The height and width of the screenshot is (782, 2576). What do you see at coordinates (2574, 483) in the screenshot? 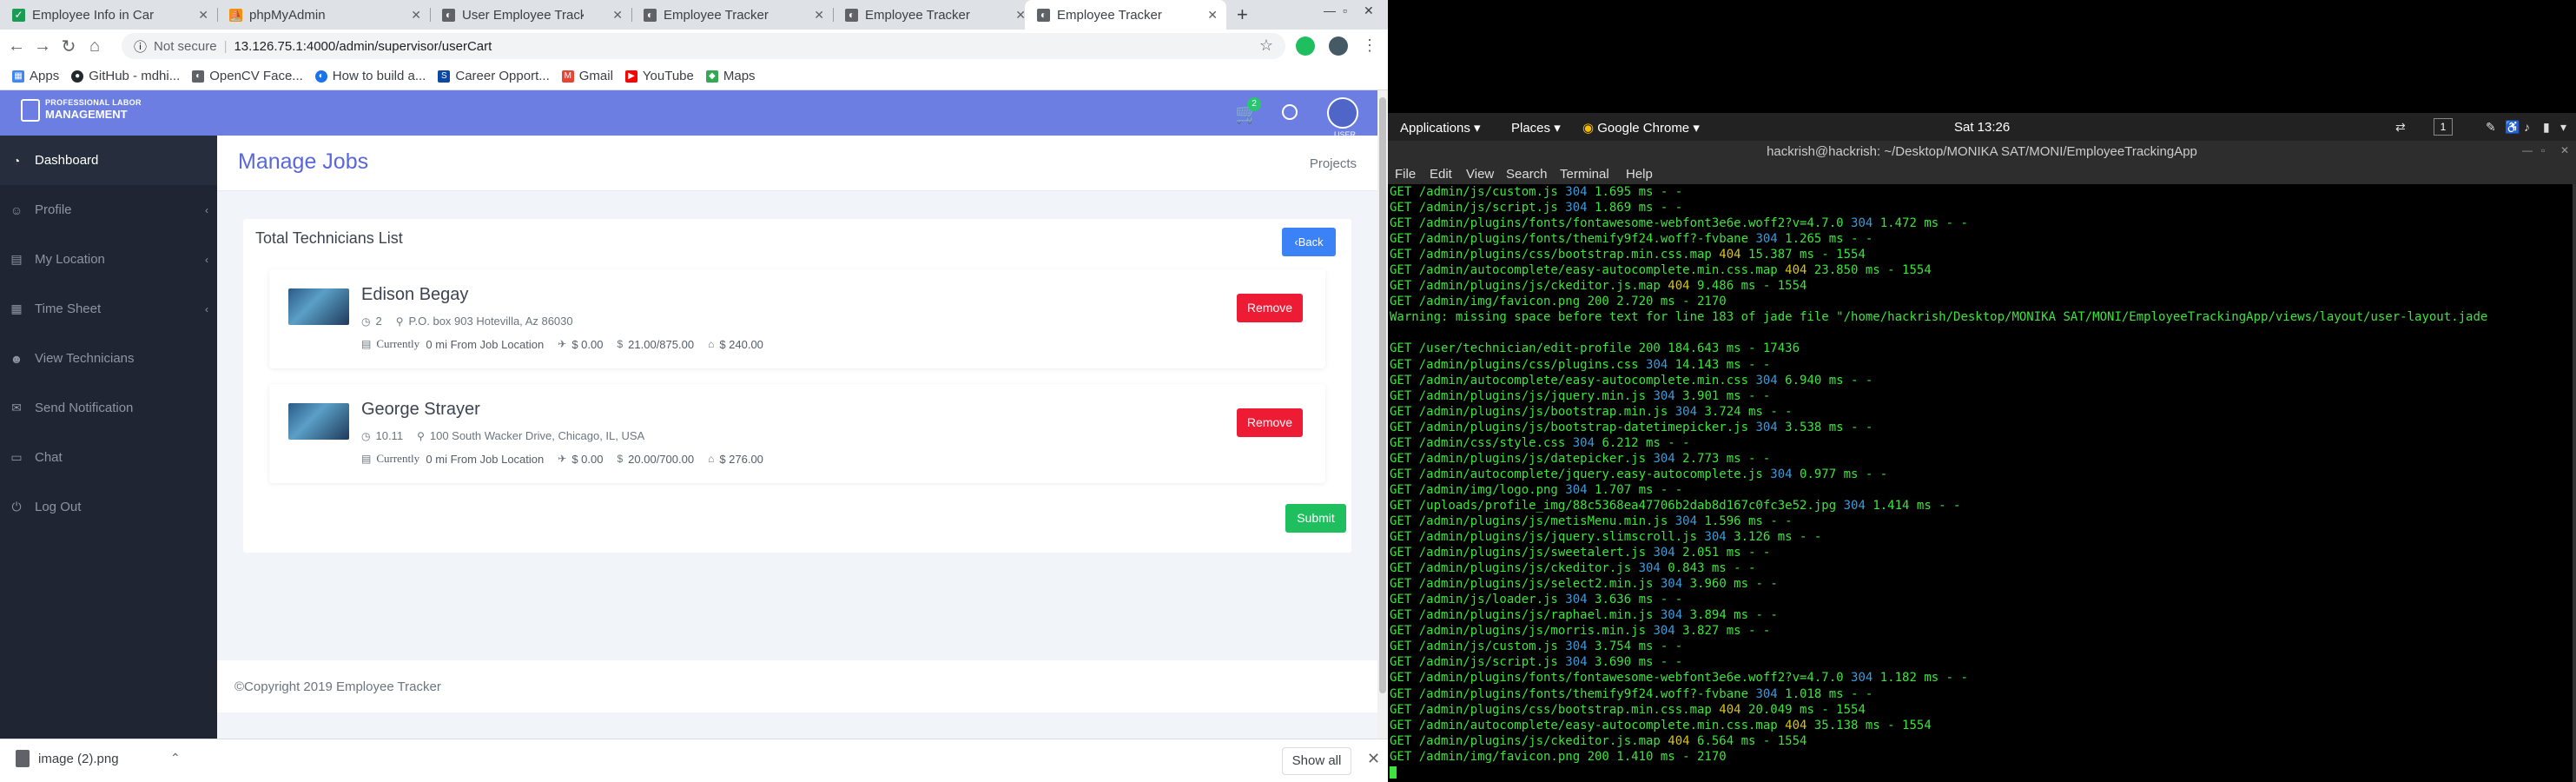
I see `terminal-scrollbar` at bounding box center [2574, 483].